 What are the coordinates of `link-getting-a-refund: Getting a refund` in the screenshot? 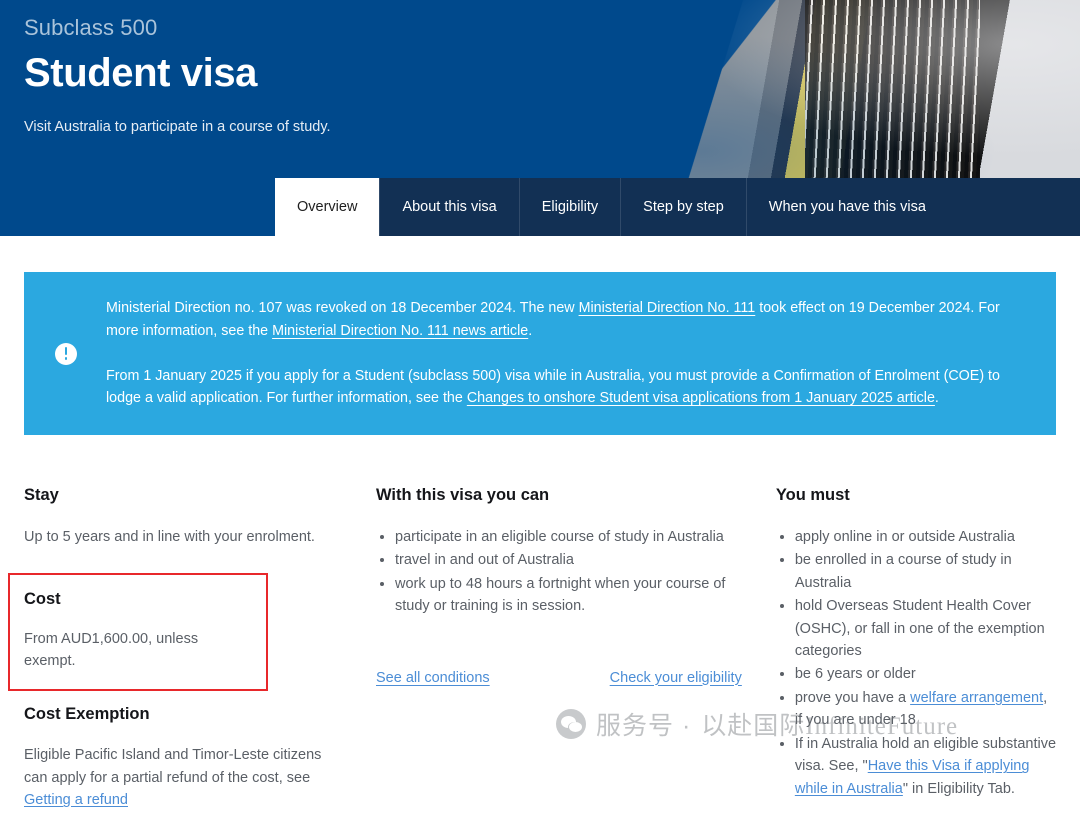 It's located at (76, 800).